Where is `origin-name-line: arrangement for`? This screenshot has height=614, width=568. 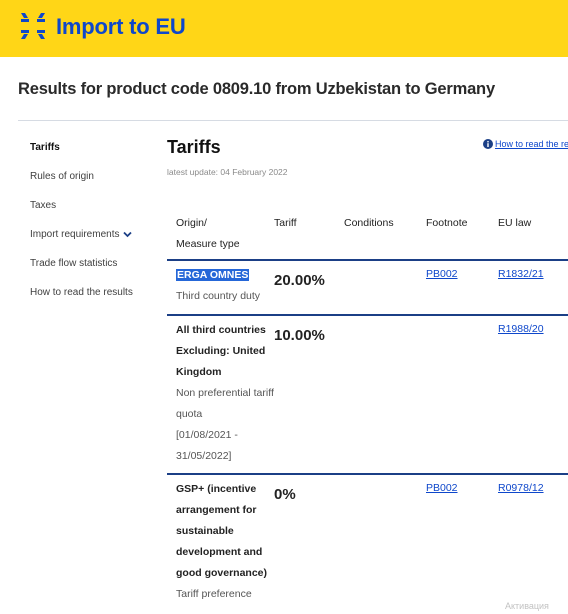 origin-name-line: arrangement for is located at coordinates (216, 510).